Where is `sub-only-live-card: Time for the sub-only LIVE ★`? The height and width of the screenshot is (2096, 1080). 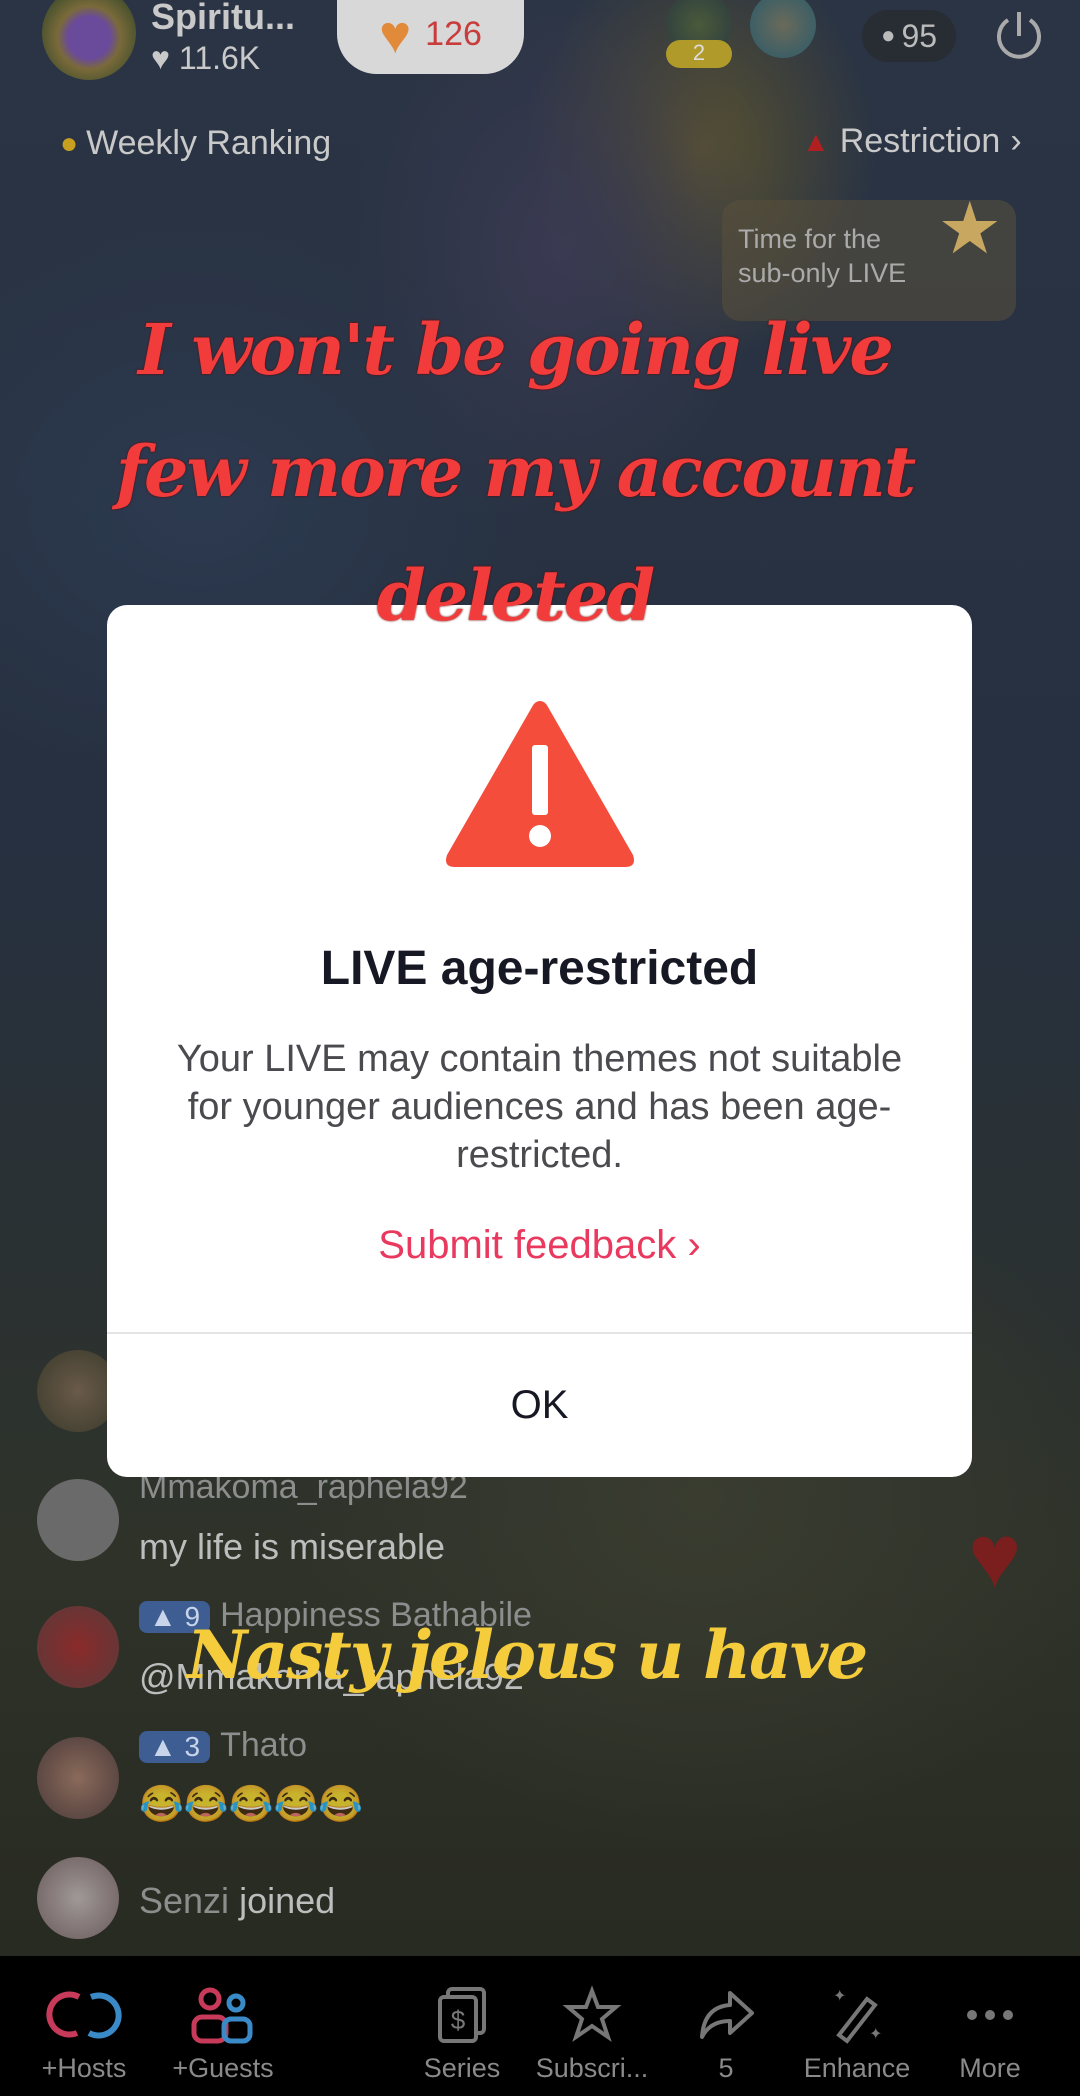
sub-only-live-card: Time for the sub-only LIVE ★ is located at coordinates (869, 255).